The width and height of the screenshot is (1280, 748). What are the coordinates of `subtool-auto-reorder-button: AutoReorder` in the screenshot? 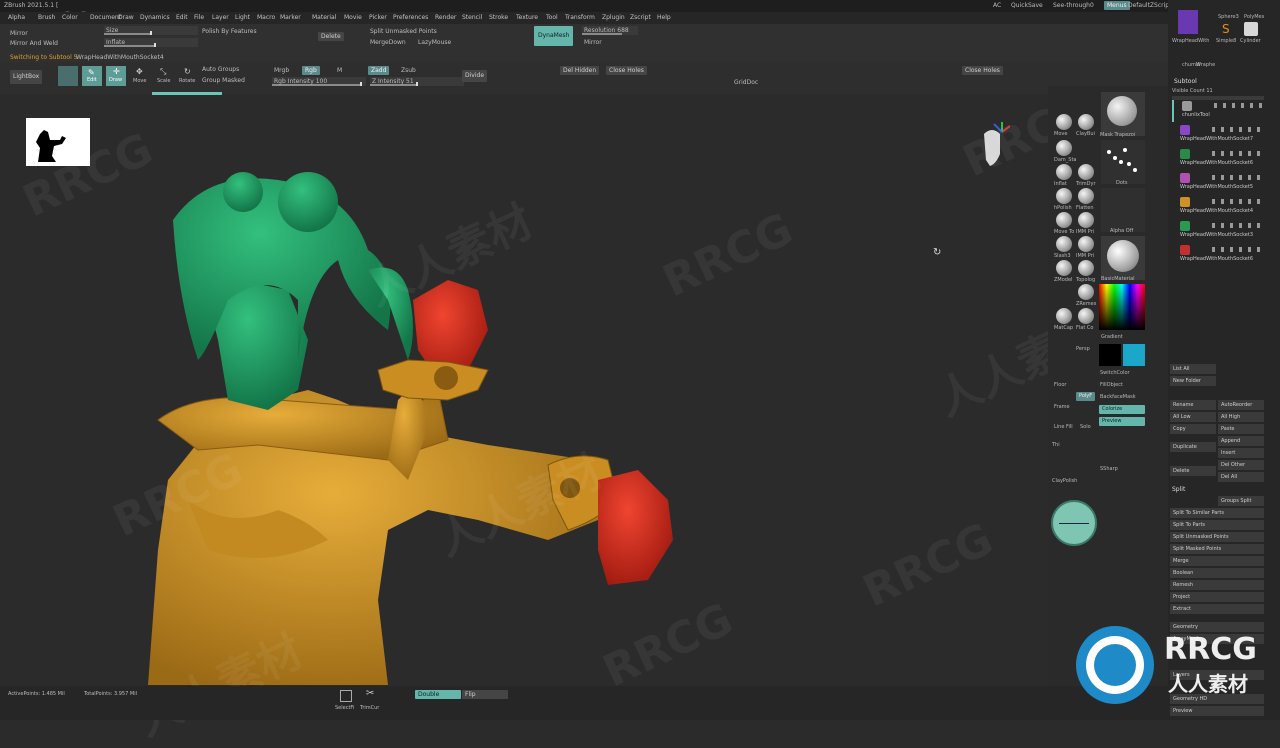 It's located at (1241, 405).